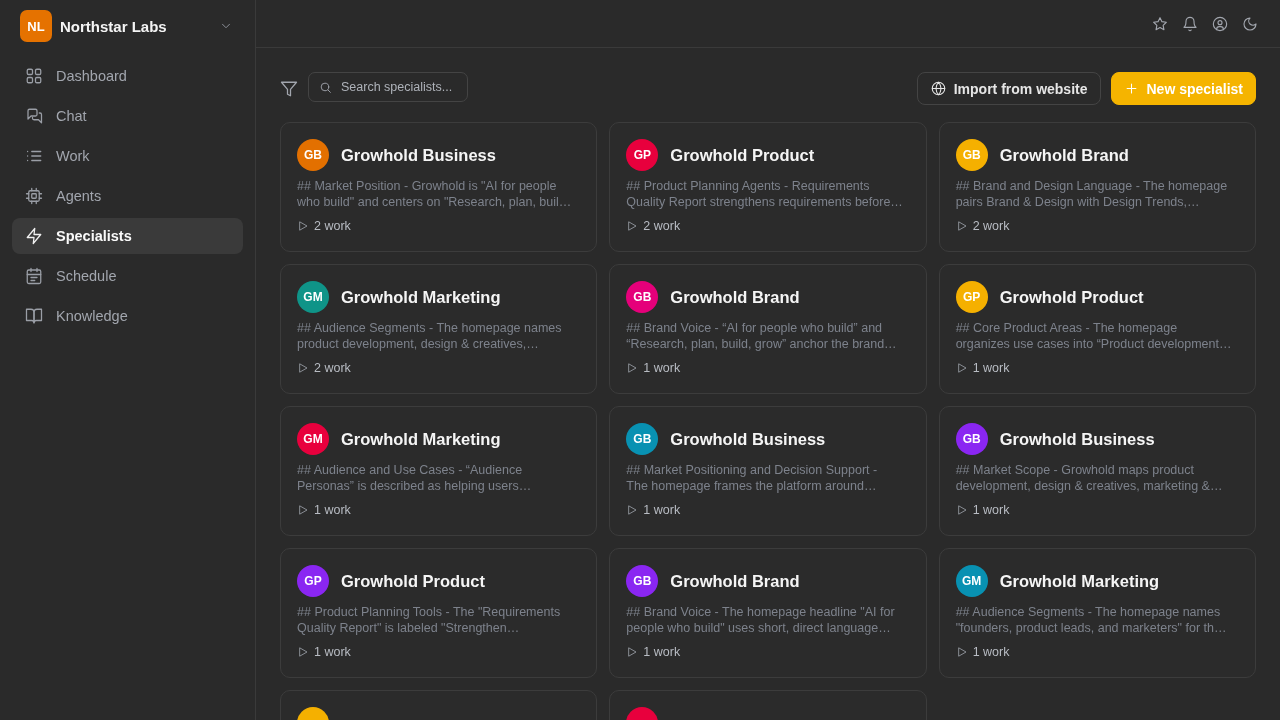  What do you see at coordinates (1220, 23) in the screenshot?
I see `user-circle-icon` at bounding box center [1220, 23].